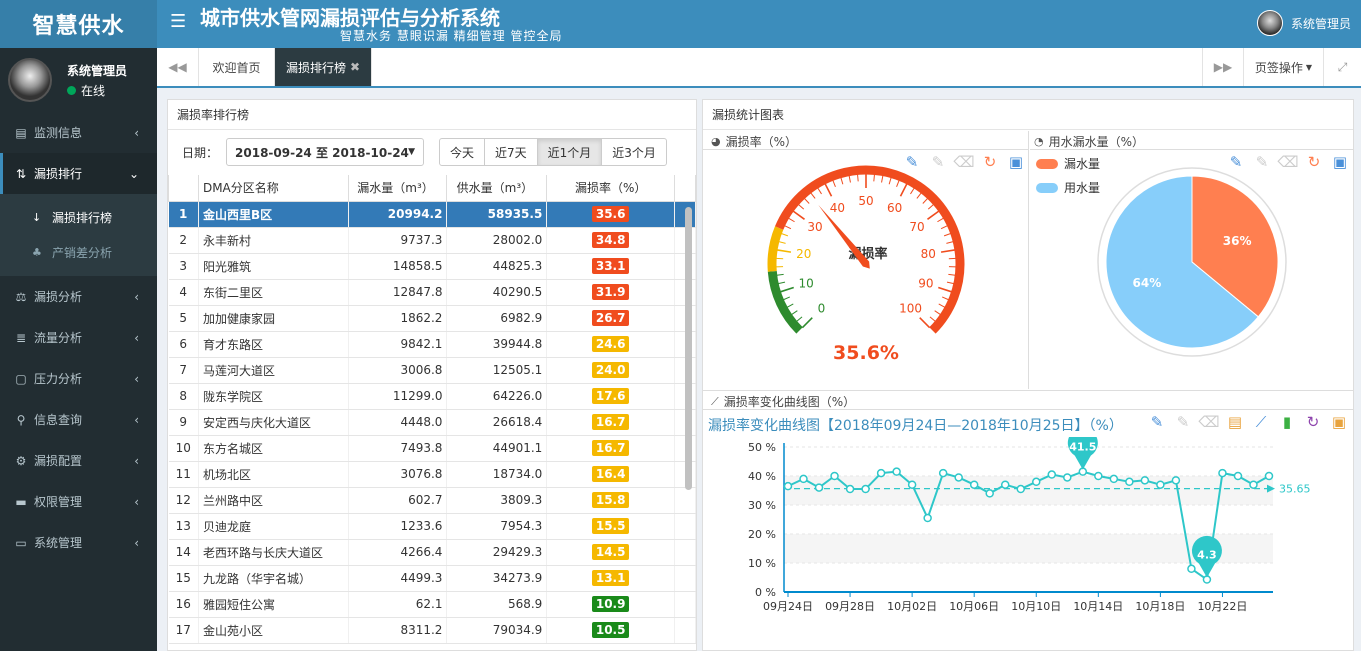  I want to click on quick-range-group: 今天 近7天 近1个月 近3个月, so click(553, 152).